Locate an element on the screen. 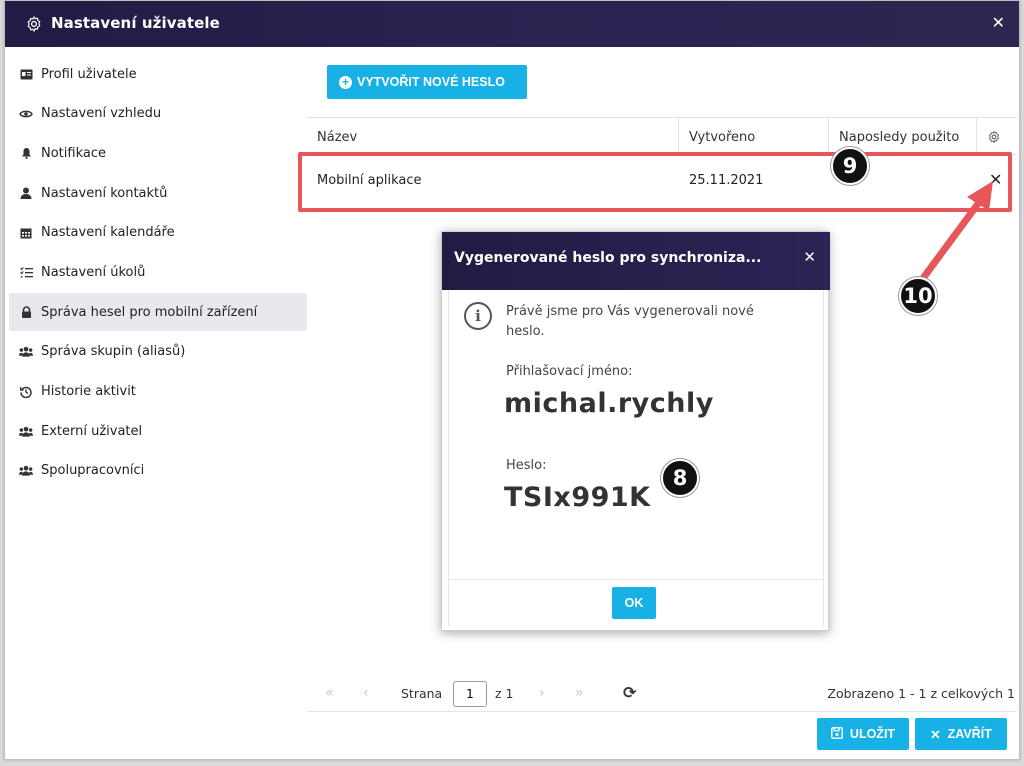 This screenshot has width=1024, height=766. close-icon: ✕ is located at coordinates (998, 22).